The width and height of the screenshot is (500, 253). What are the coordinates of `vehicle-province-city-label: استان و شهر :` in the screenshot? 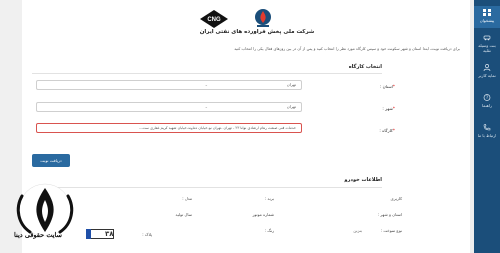 It's located at (389, 214).